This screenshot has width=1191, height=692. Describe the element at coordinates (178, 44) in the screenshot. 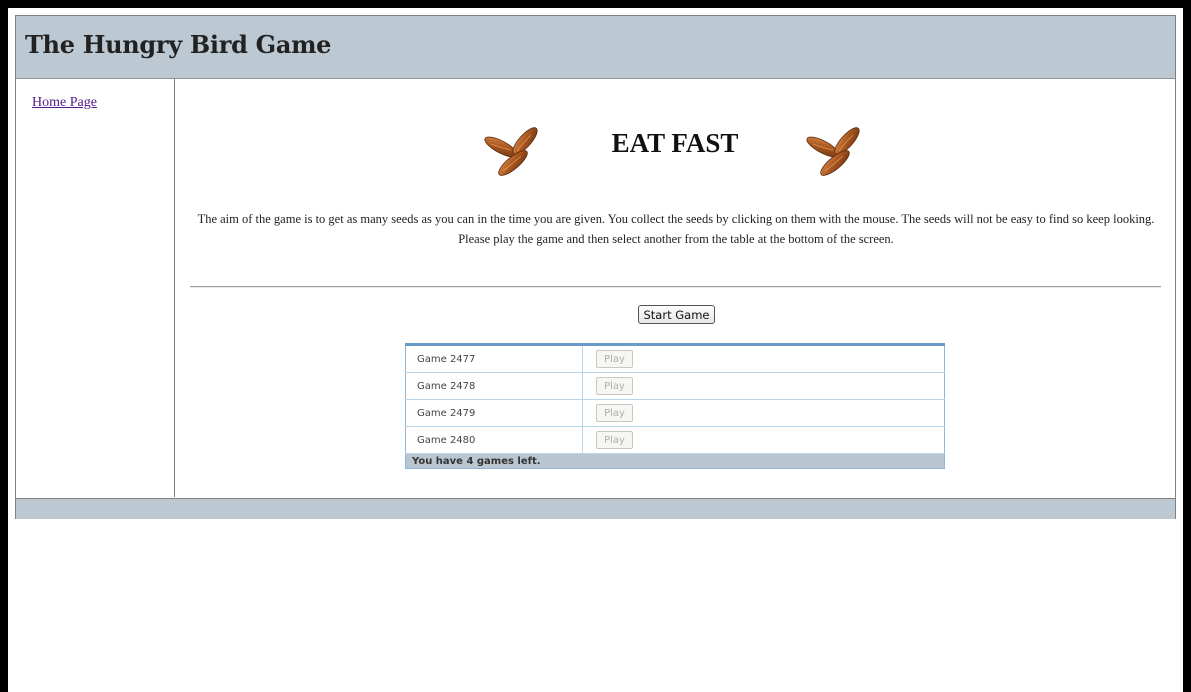

I see `site-title: The Hungry Bird Game` at that location.